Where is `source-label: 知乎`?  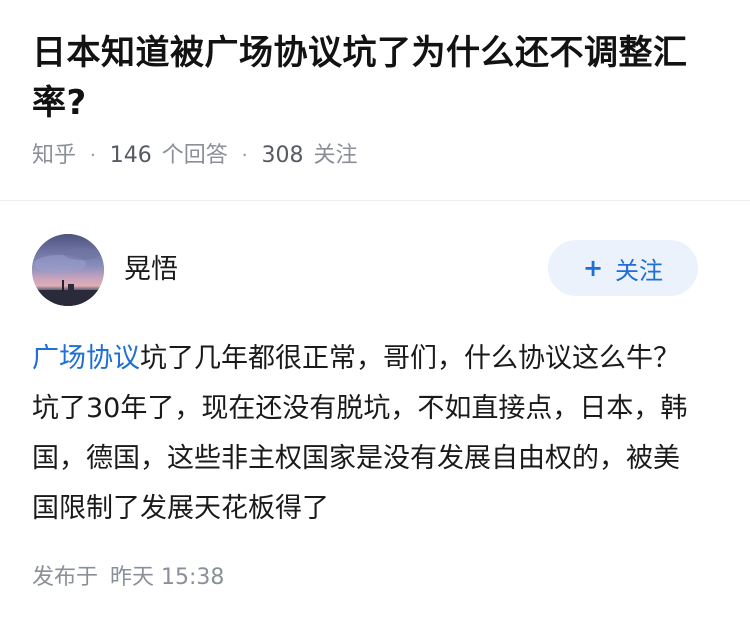 source-label: 知乎 is located at coordinates (54, 156).